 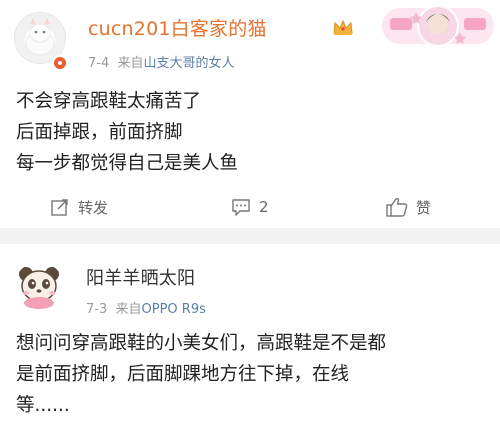 I want to click on comment-button: 2, so click(x=250, y=207).